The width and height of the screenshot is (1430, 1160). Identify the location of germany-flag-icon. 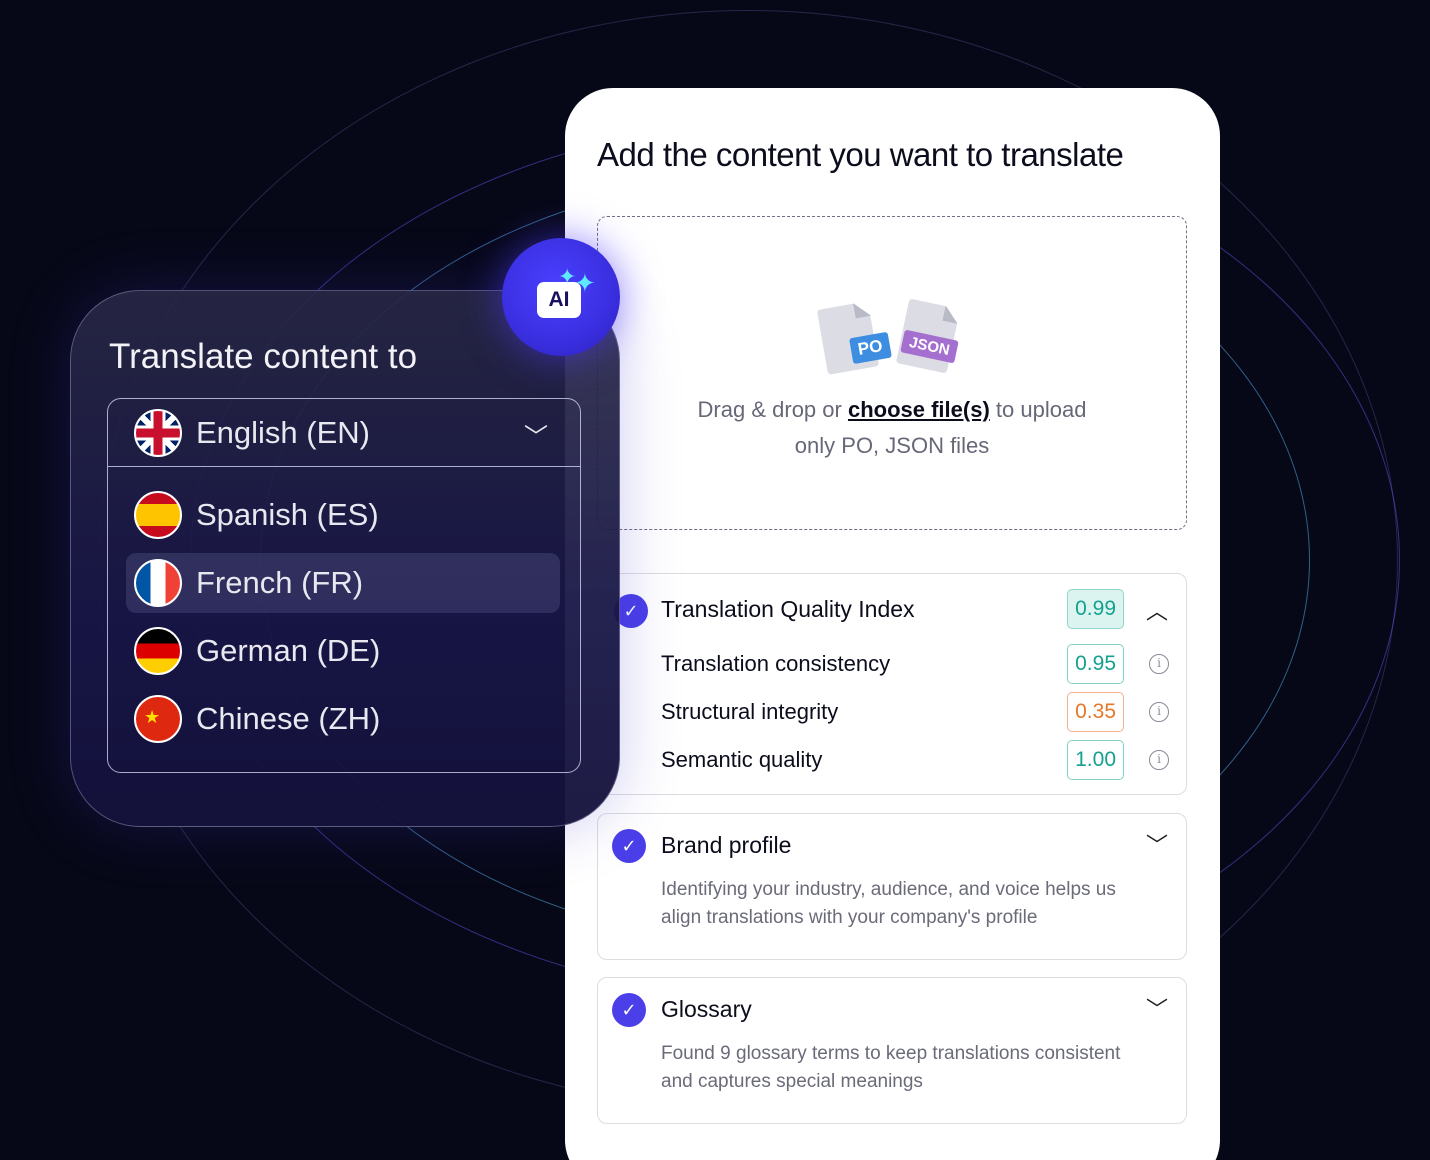
(158, 651).